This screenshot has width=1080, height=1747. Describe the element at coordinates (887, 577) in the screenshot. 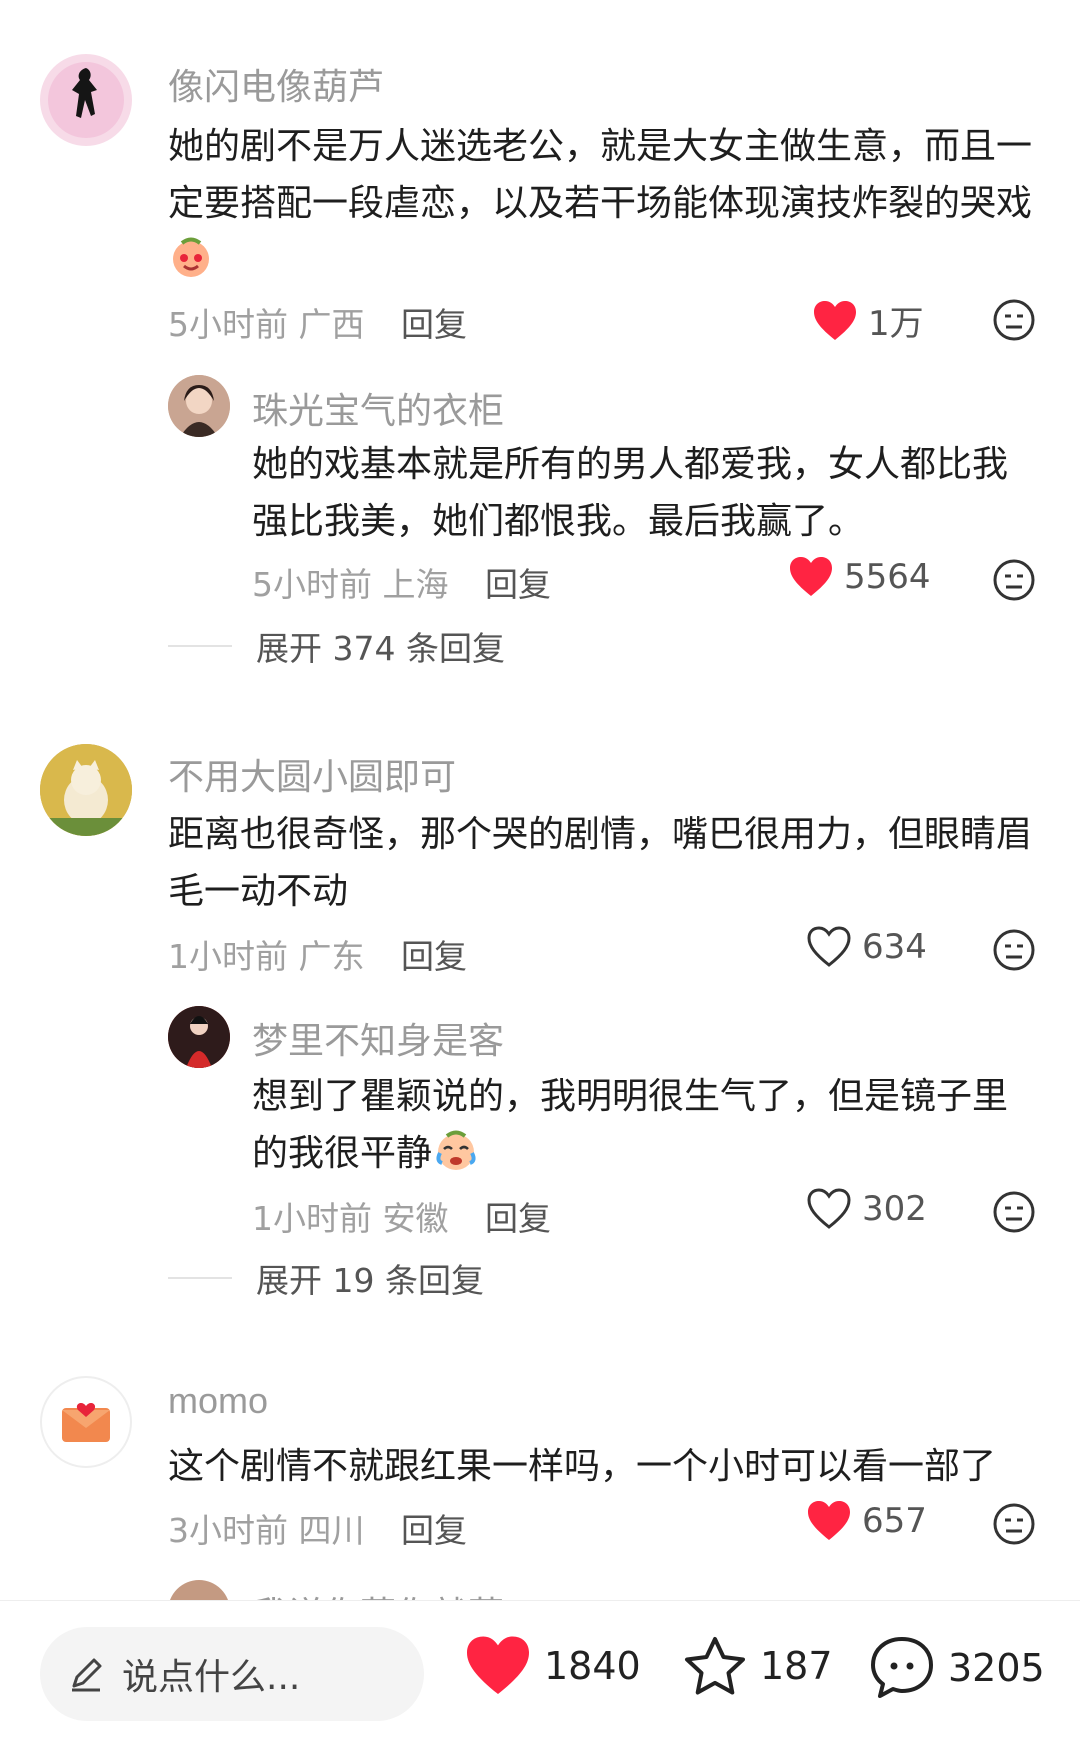

I see `like-count: 5564` at that location.